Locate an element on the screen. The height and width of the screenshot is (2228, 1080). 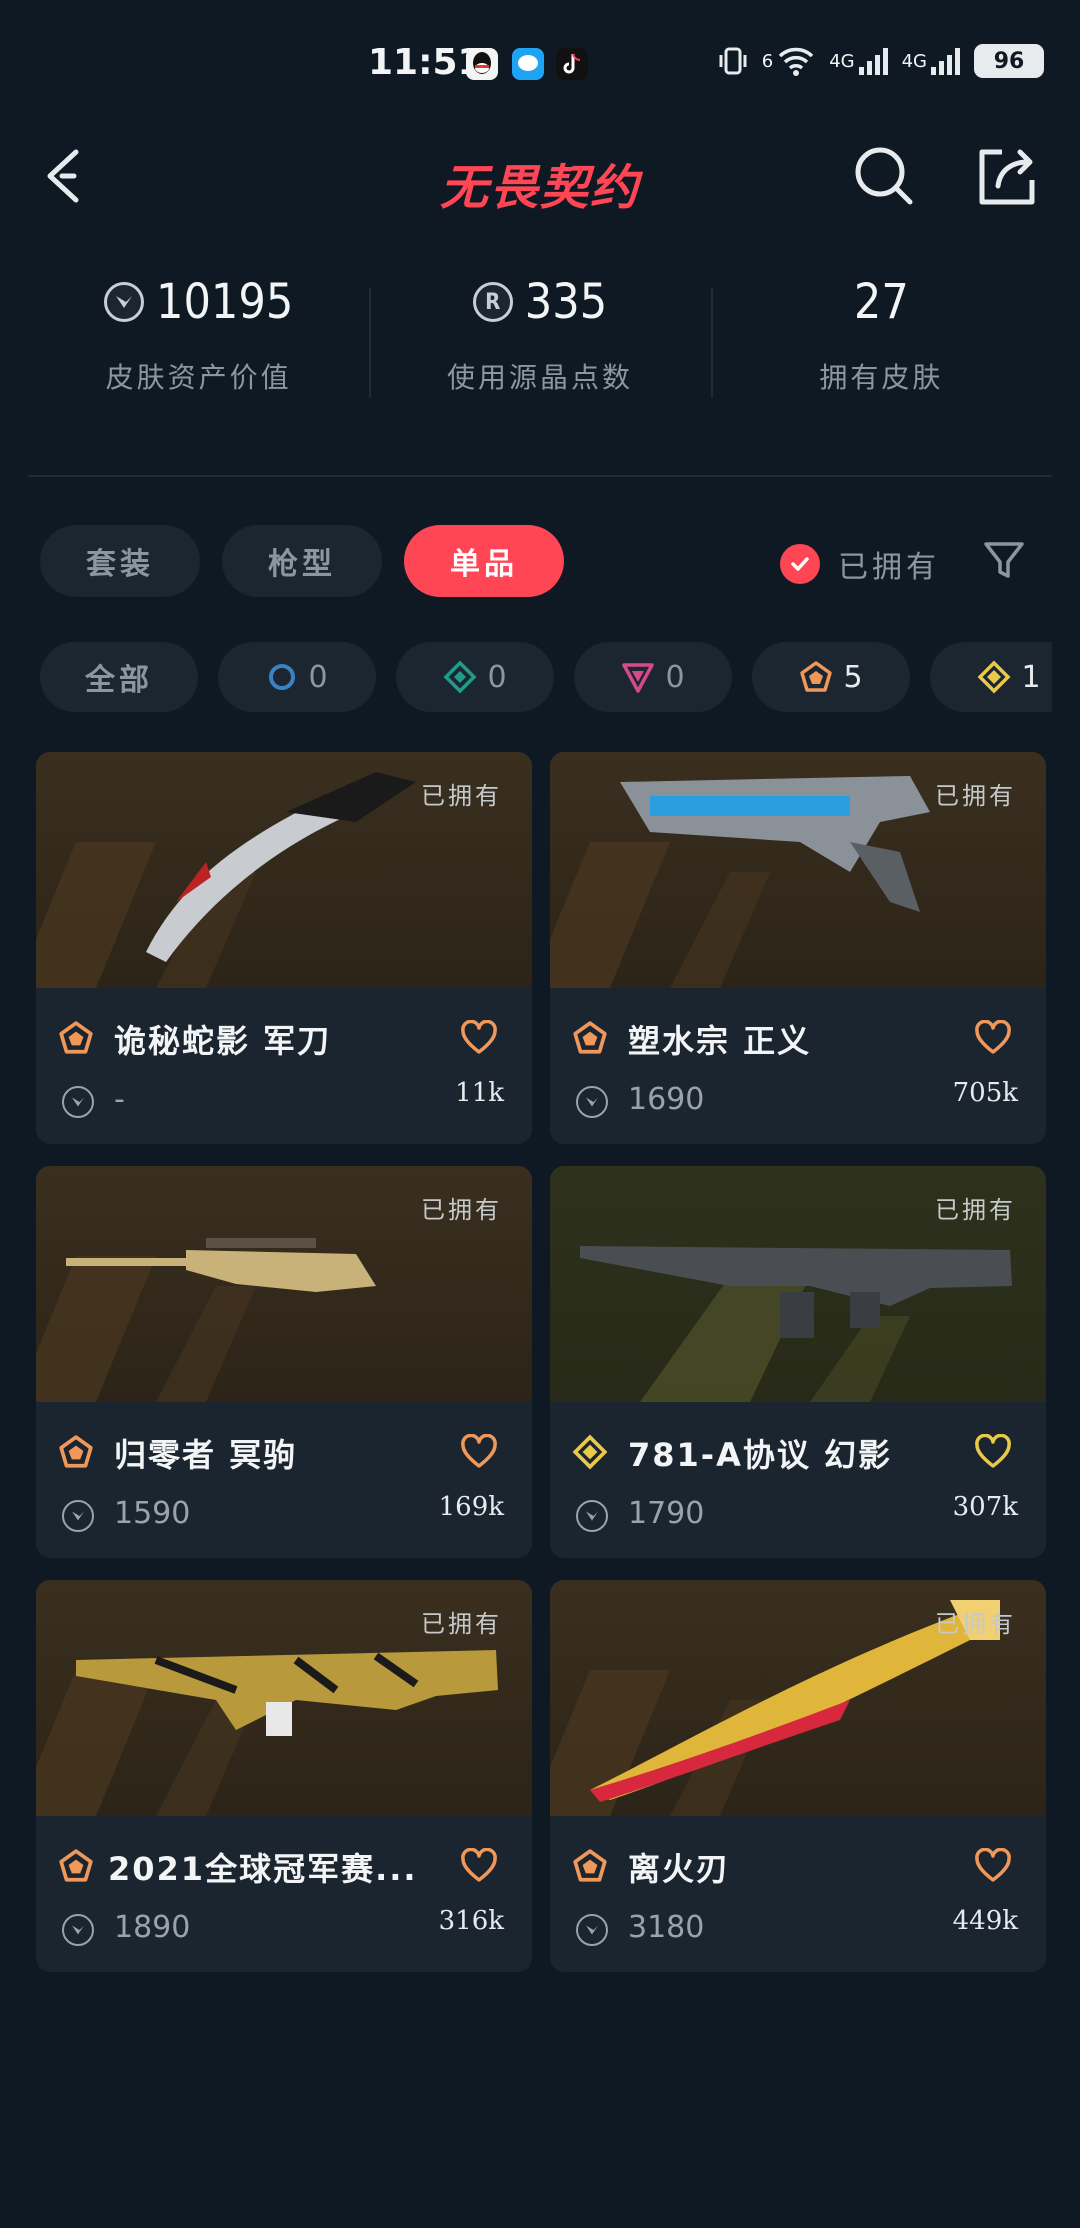
share-icon is located at coordinates (1007, 177).